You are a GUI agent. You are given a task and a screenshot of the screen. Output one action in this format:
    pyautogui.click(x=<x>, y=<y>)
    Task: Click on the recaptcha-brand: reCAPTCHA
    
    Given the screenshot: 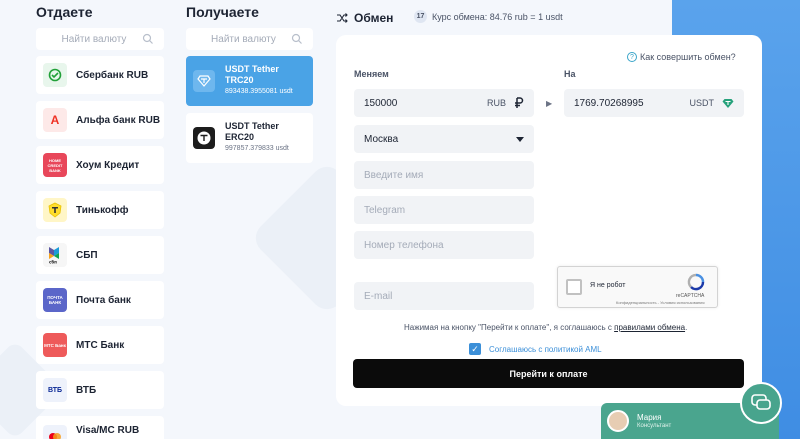 What is the action you would take?
    pyautogui.click(x=690, y=296)
    